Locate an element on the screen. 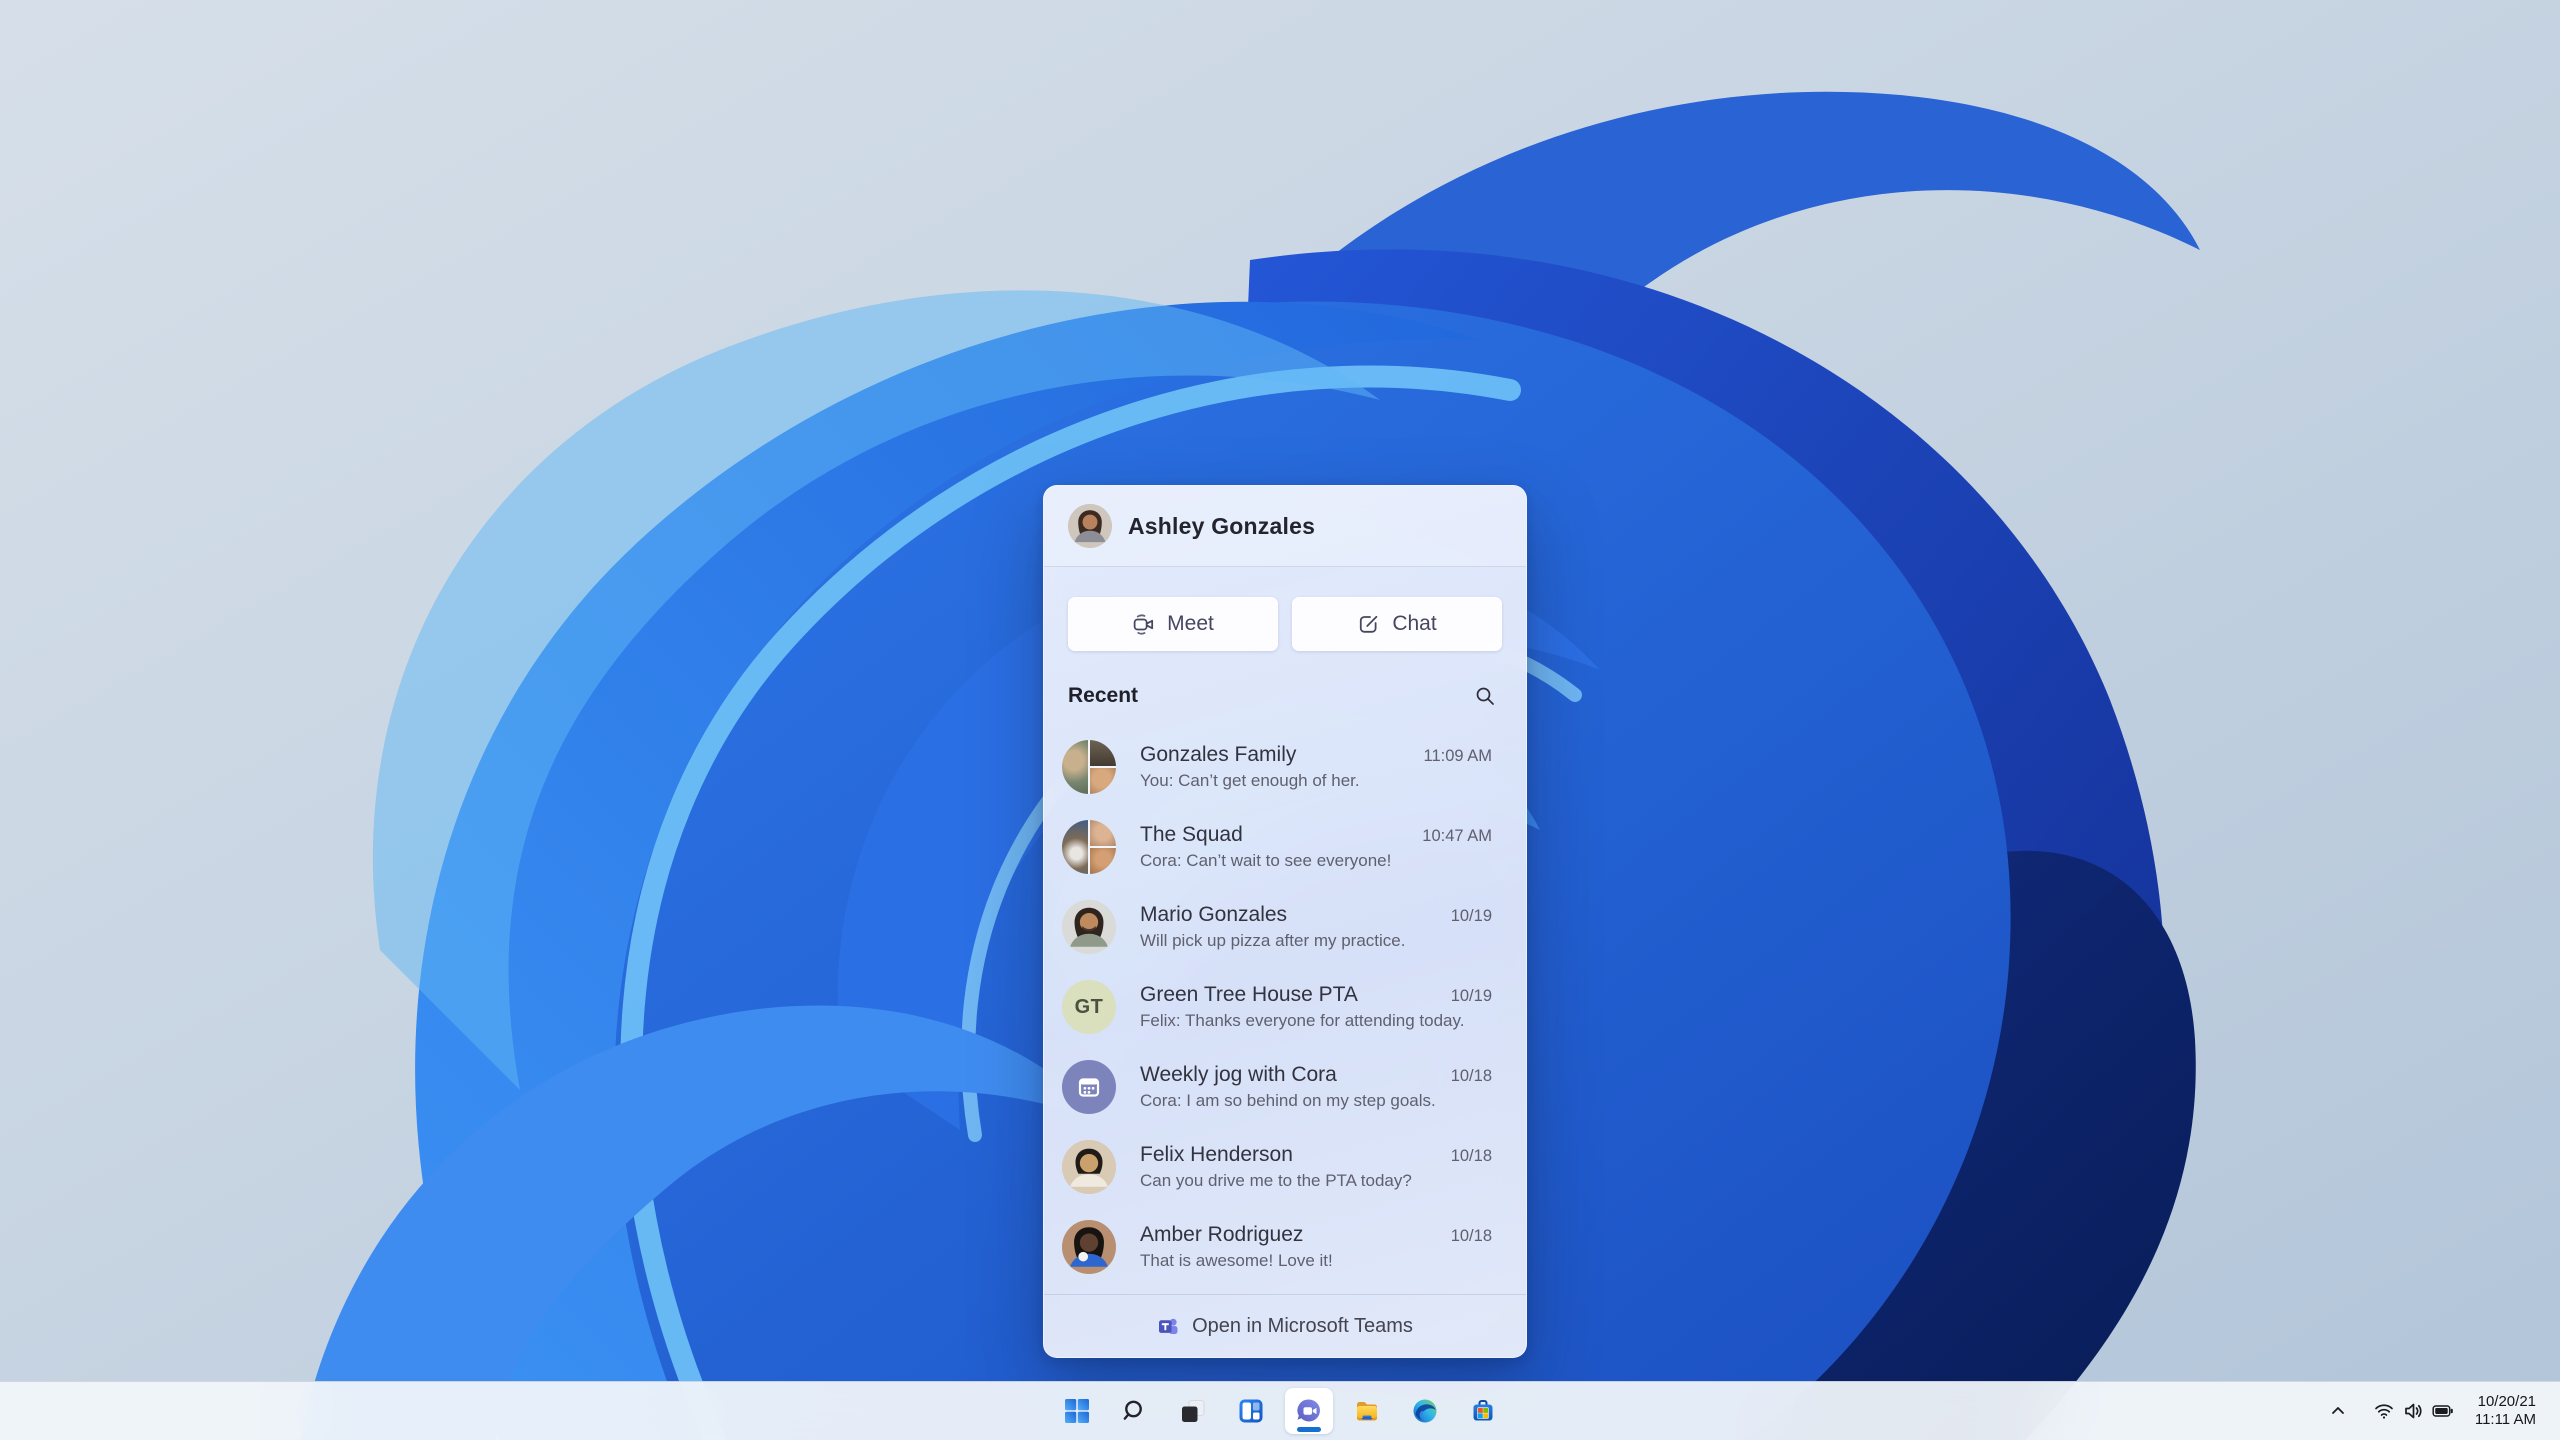 The width and height of the screenshot is (2560, 1440). flyout-footer: Open in Microsoft Teams is located at coordinates (1285, 1325).